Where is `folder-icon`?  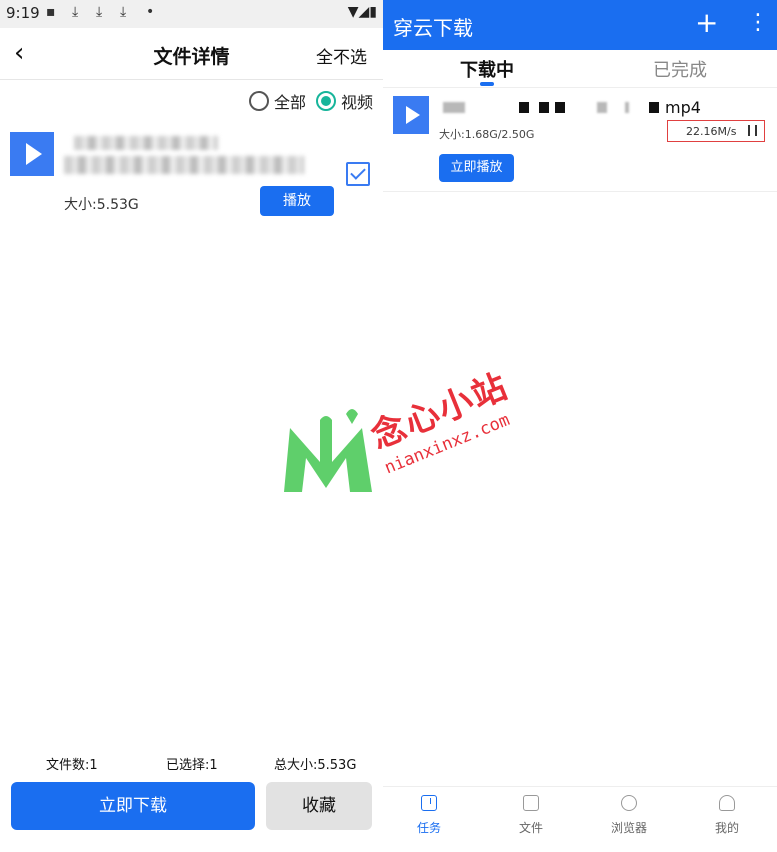
folder-icon is located at coordinates (531, 803).